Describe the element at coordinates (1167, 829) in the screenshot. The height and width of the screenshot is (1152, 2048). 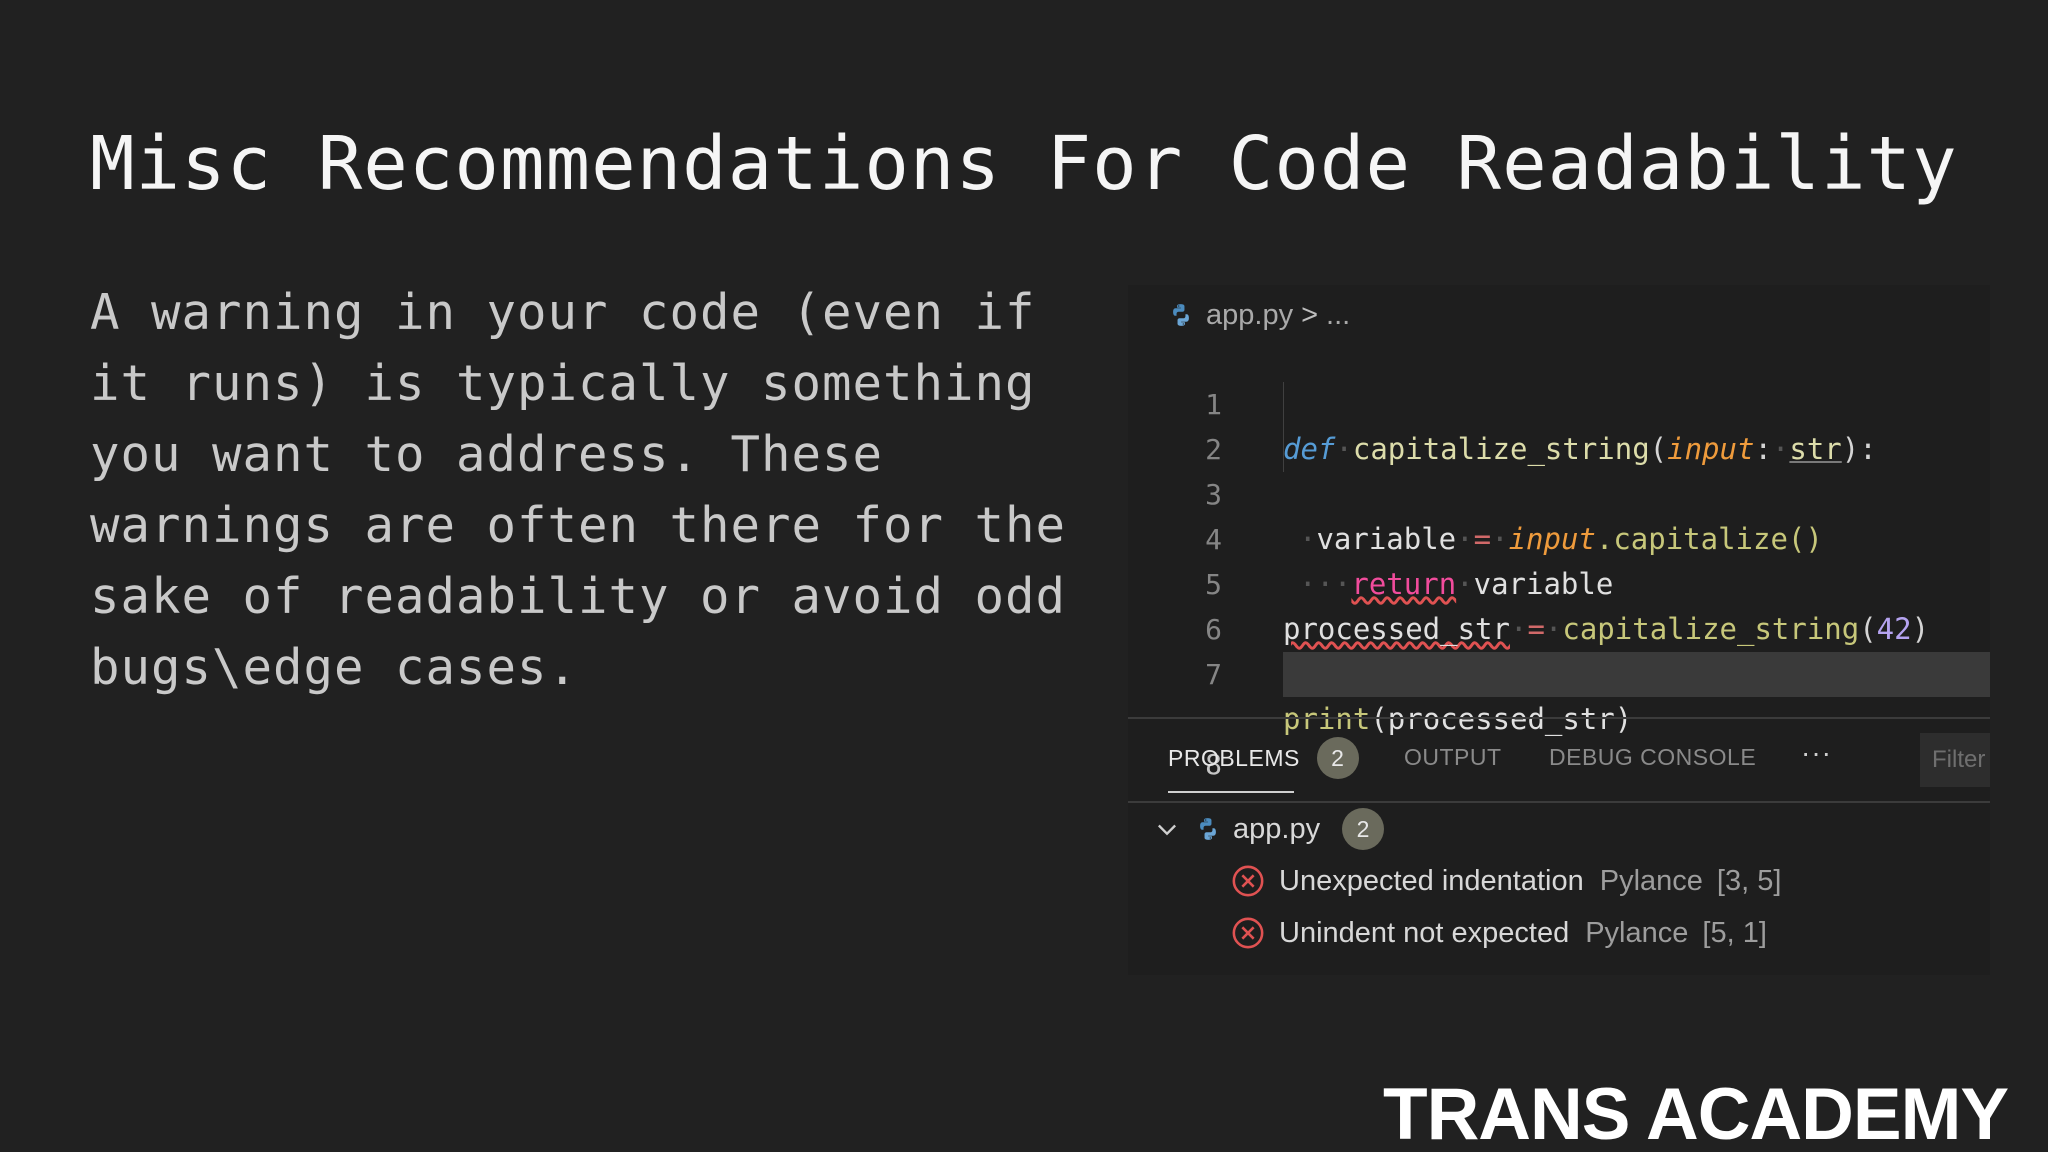
I see `chevron-down-icon` at that location.